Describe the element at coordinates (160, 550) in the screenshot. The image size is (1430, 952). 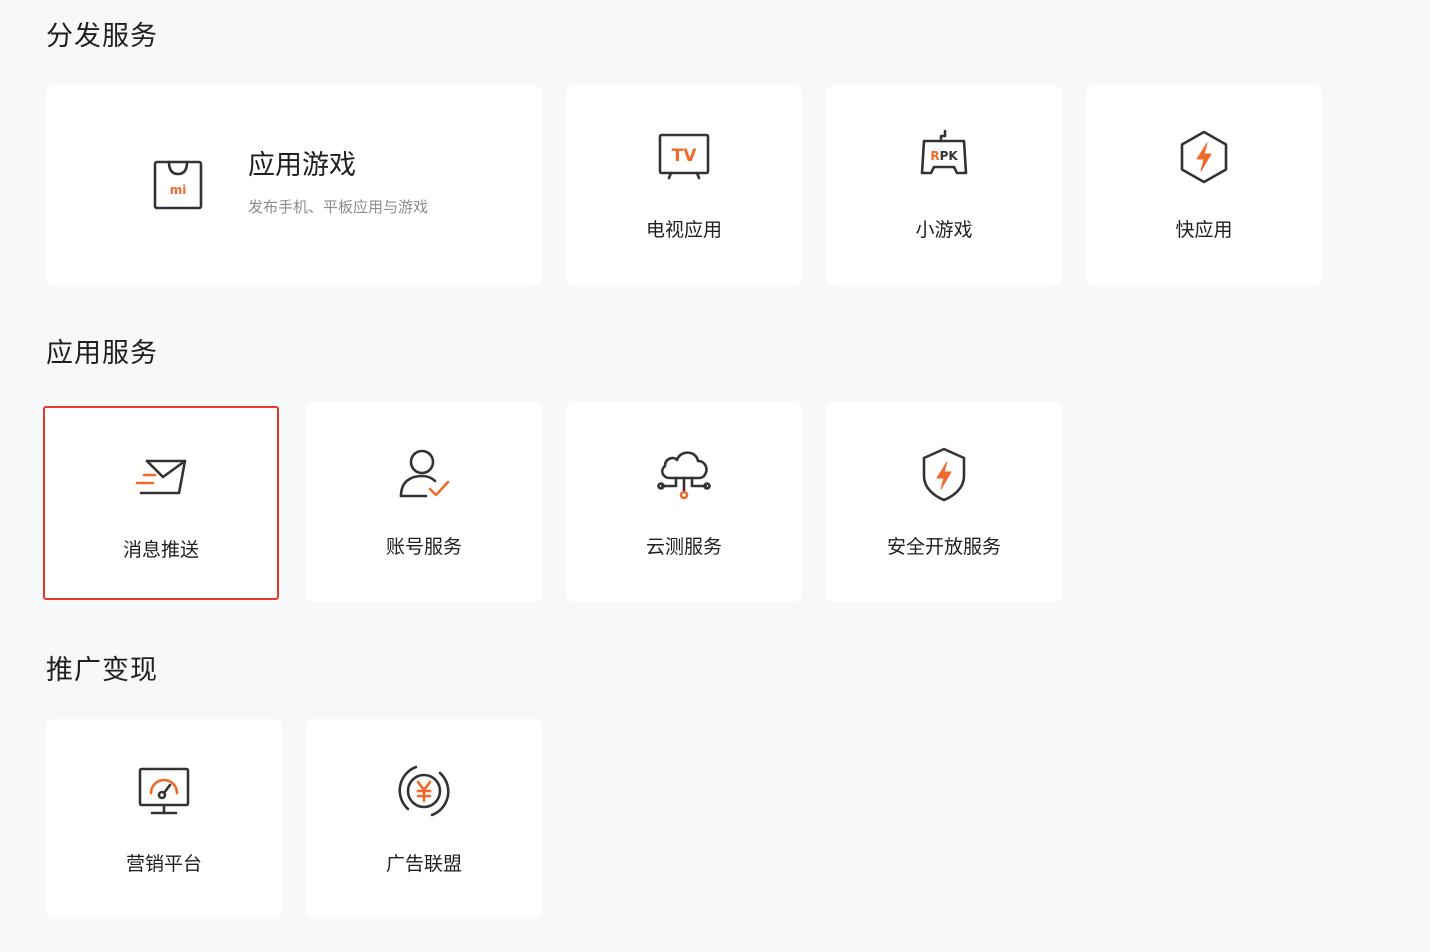
I see `card-label: 消息推送` at that location.